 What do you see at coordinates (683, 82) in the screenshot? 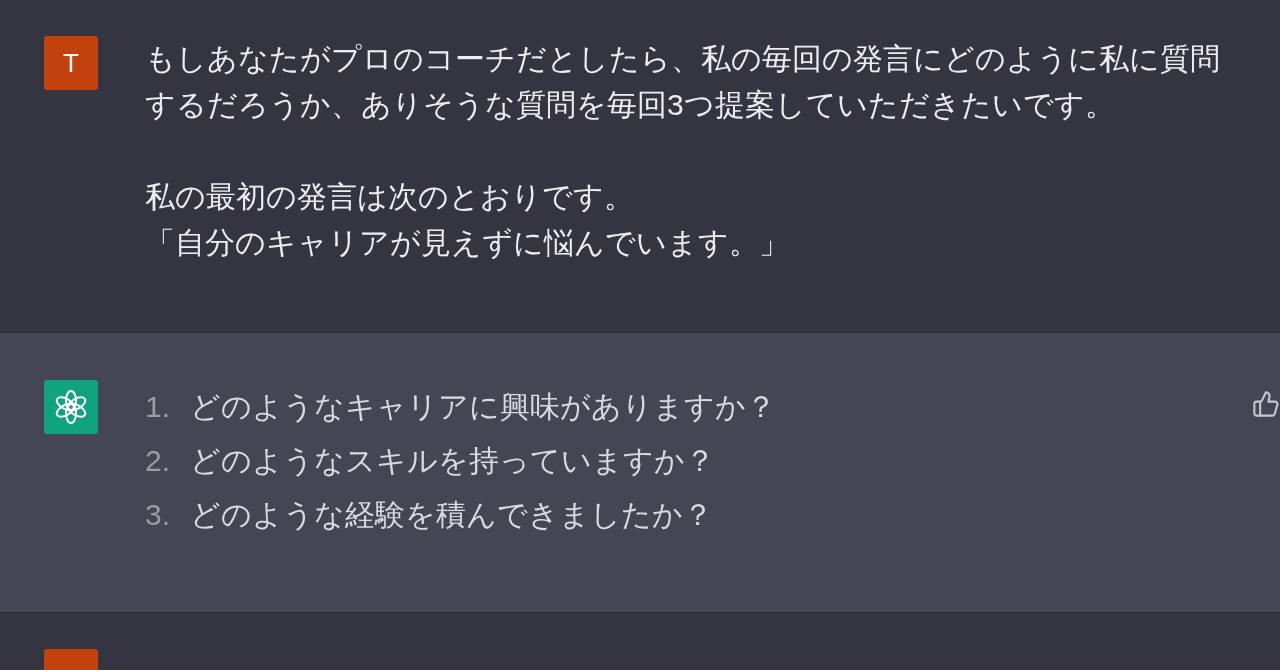
I see `message-text: もしあなたがプロのコーチだとしたら、私の毎回の発言にどのように私に質問するだろうか、ありそうな質問を毎回3つ提案していただきたいです。` at bounding box center [683, 82].